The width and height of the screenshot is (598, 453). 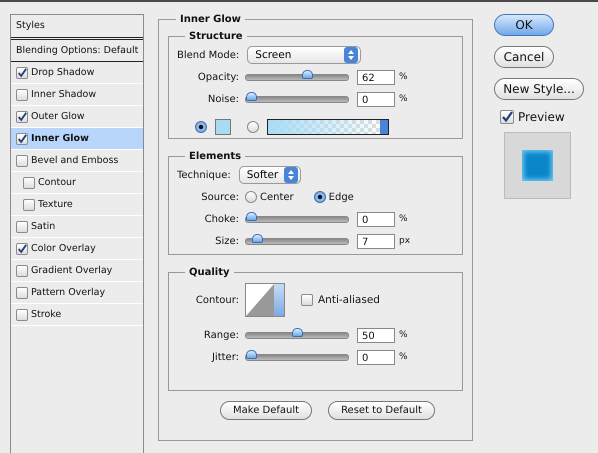 What do you see at coordinates (537, 165) in the screenshot?
I see `preview-square-icon` at bounding box center [537, 165].